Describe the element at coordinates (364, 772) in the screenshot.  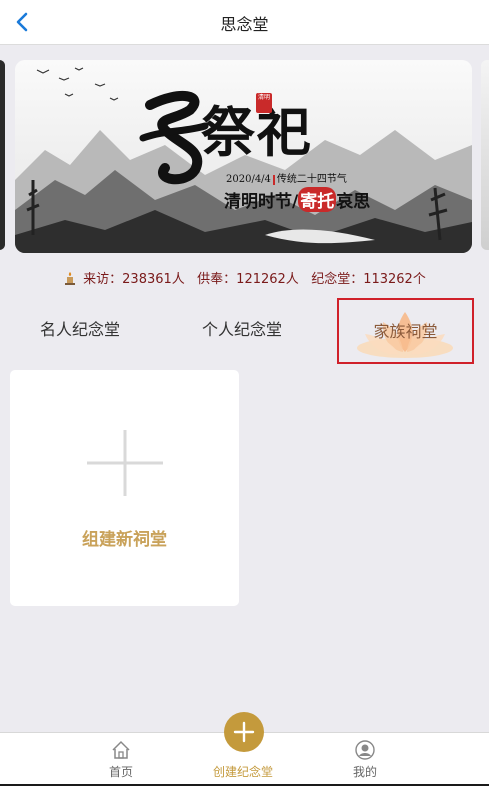
I see `nav-me-label: 我的` at that location.